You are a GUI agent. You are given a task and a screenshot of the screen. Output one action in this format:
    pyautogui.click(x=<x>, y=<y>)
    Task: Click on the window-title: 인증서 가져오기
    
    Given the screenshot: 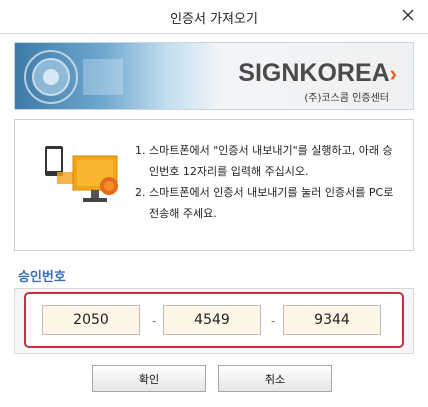 What is the action you would take?
    pyautogui.click(x=214, y=19)
    